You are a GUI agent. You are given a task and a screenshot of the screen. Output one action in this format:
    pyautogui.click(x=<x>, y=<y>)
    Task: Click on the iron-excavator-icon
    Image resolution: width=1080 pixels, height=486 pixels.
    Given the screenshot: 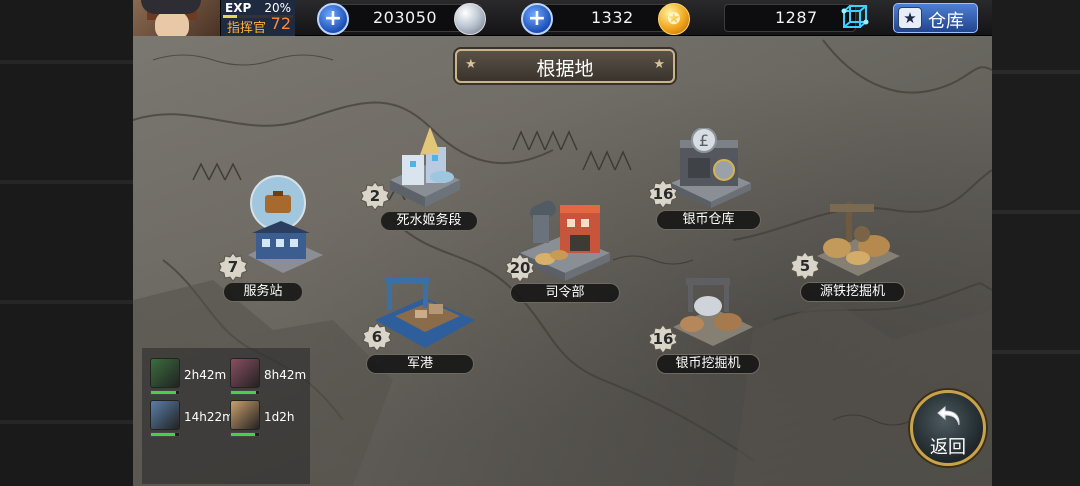 What is the action you would take?
    pyautogui.click(x=858, y=239)
    